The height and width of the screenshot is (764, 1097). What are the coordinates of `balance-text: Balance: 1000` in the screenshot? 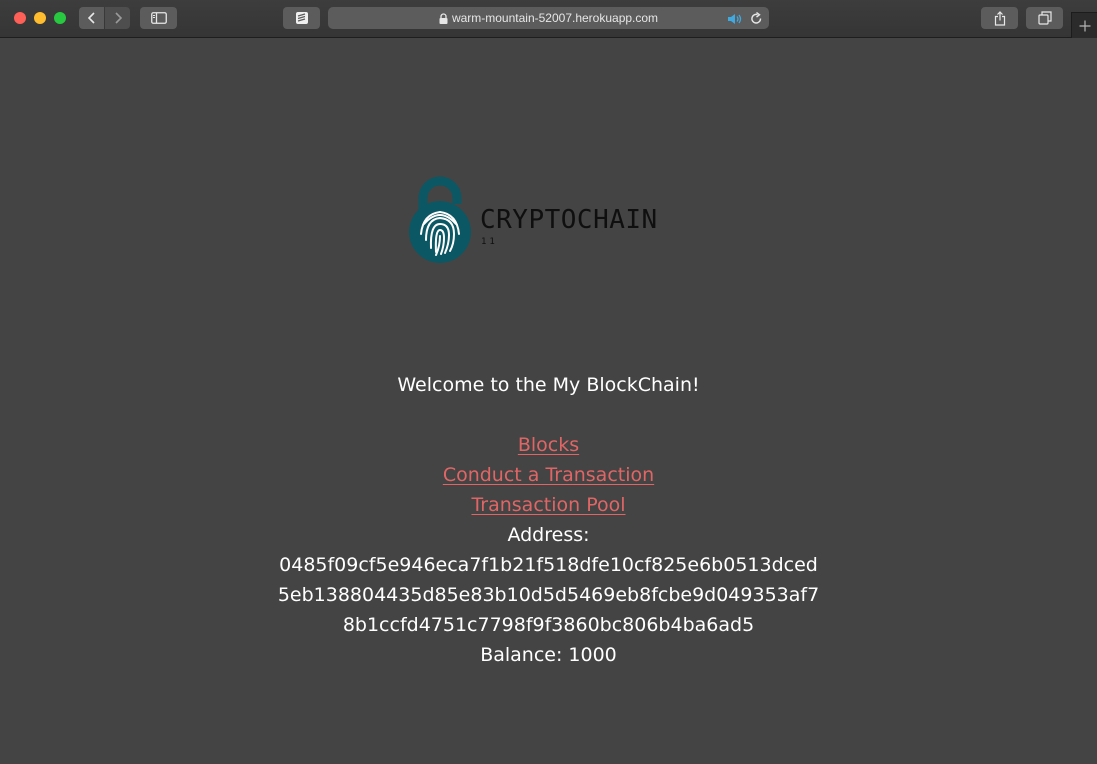 It's located at (548, 655).